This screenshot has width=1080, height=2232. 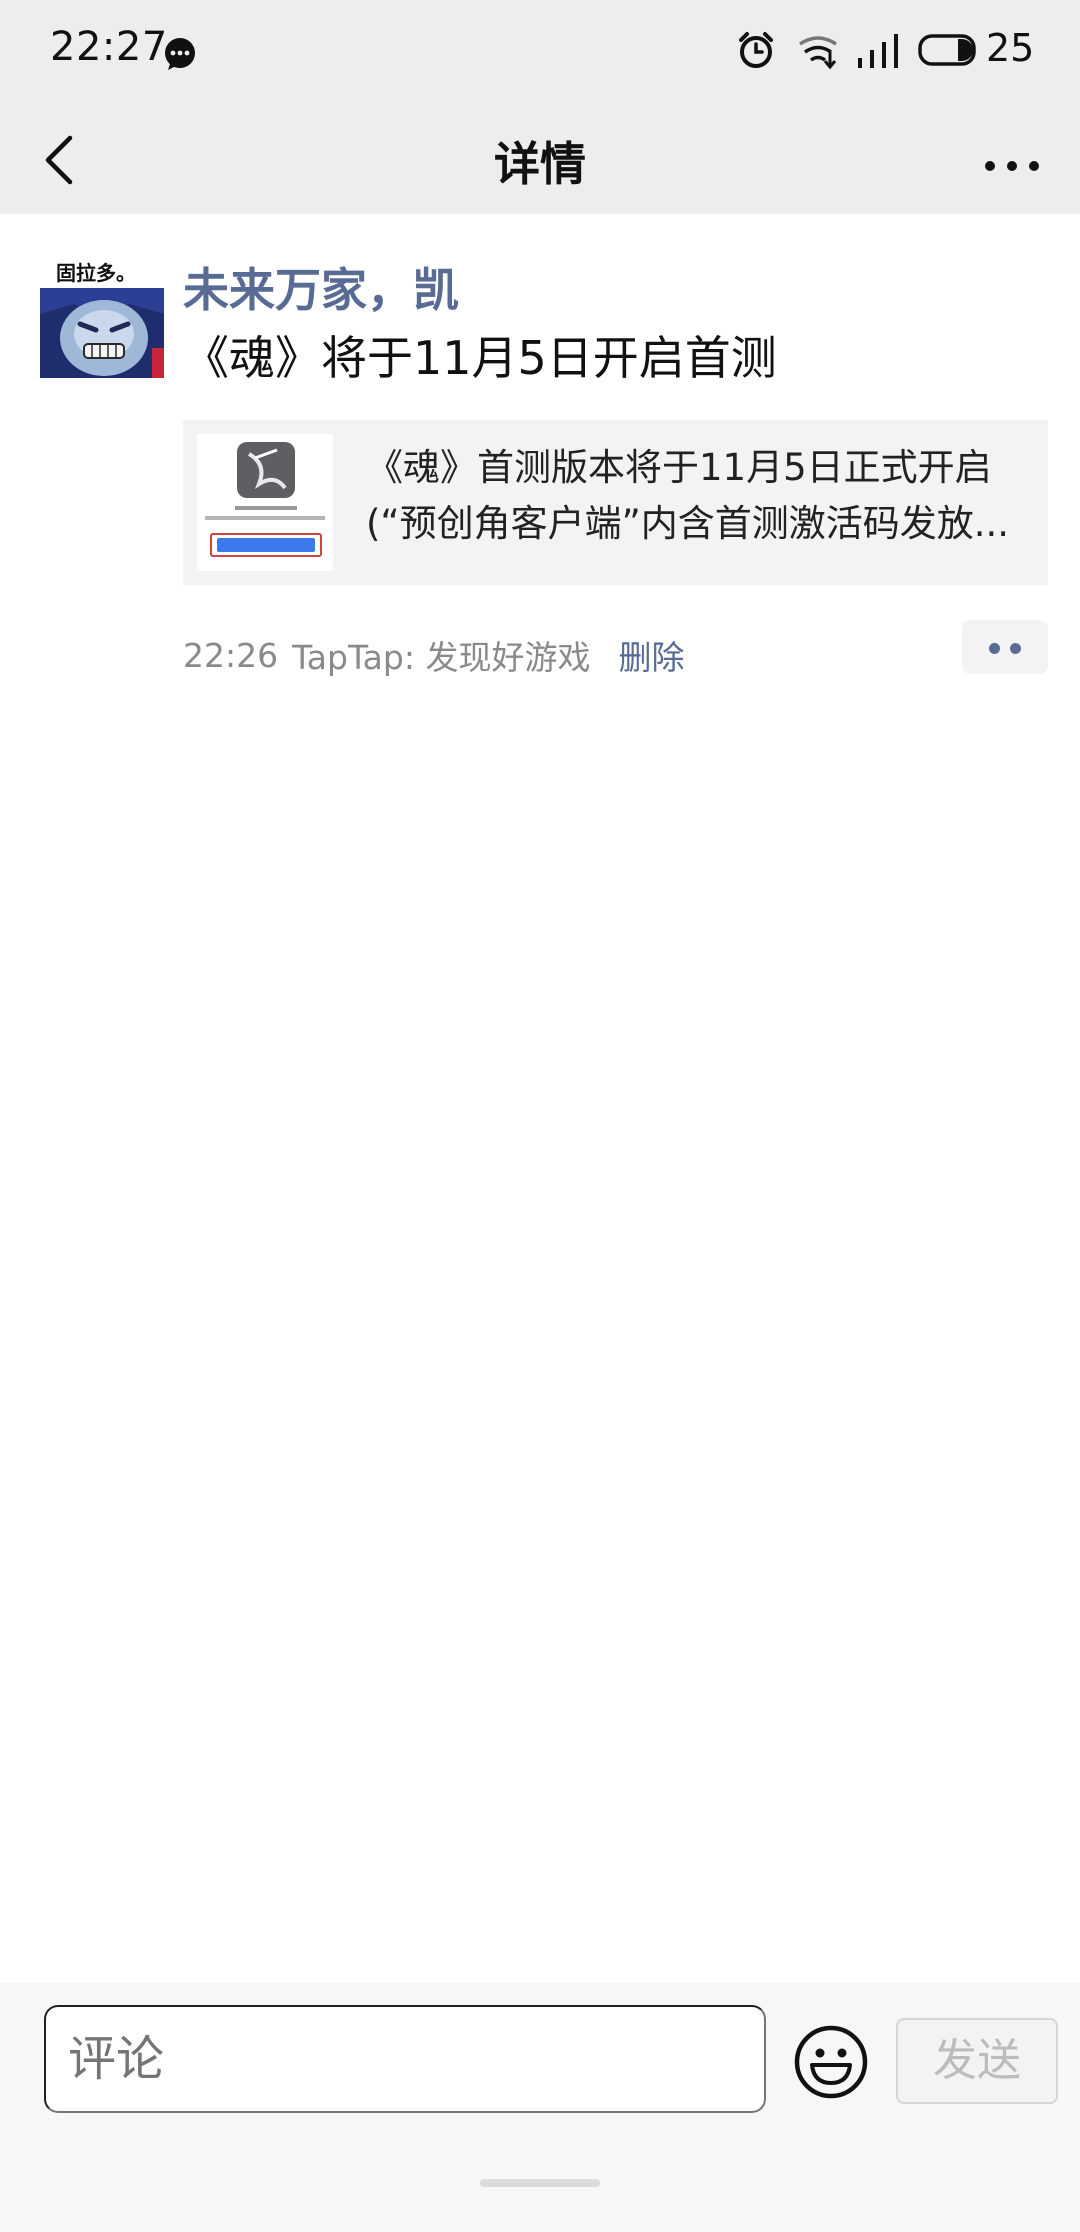 I want to click on comment-bar: 发送, so click(x=540, y=2107).